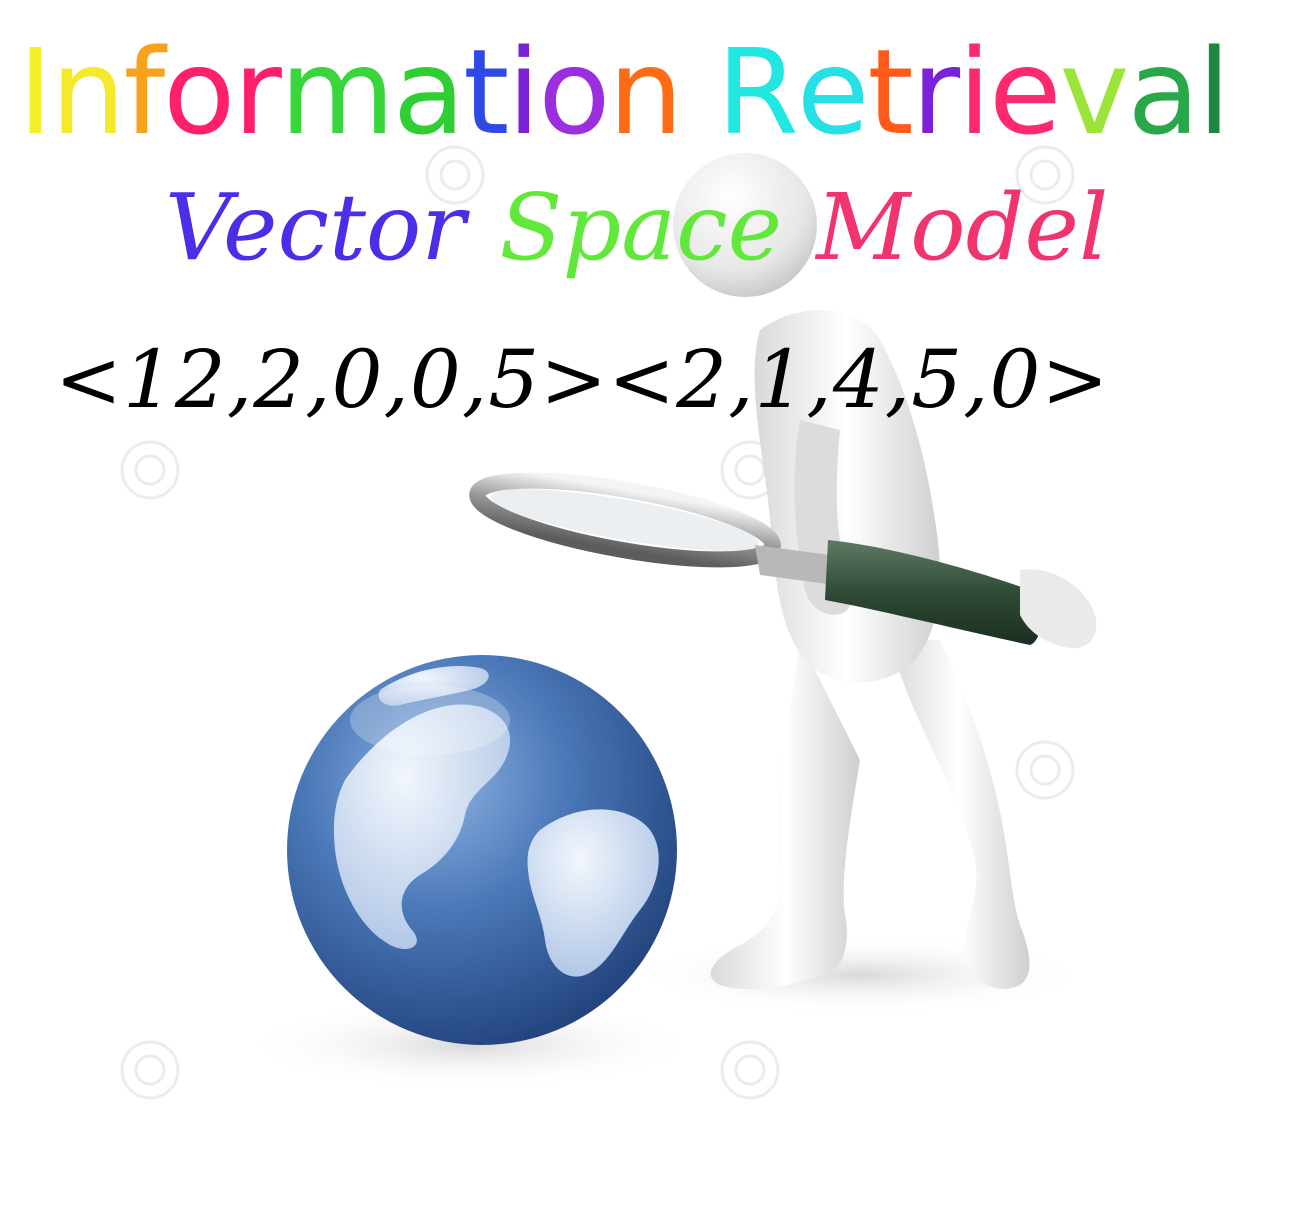 The height and width of the screenshot is (1229, 1300). What do you see at coordinates (757, 92) in the screenshot?
I see `title-letter: R` at bounding box center [757, 92].